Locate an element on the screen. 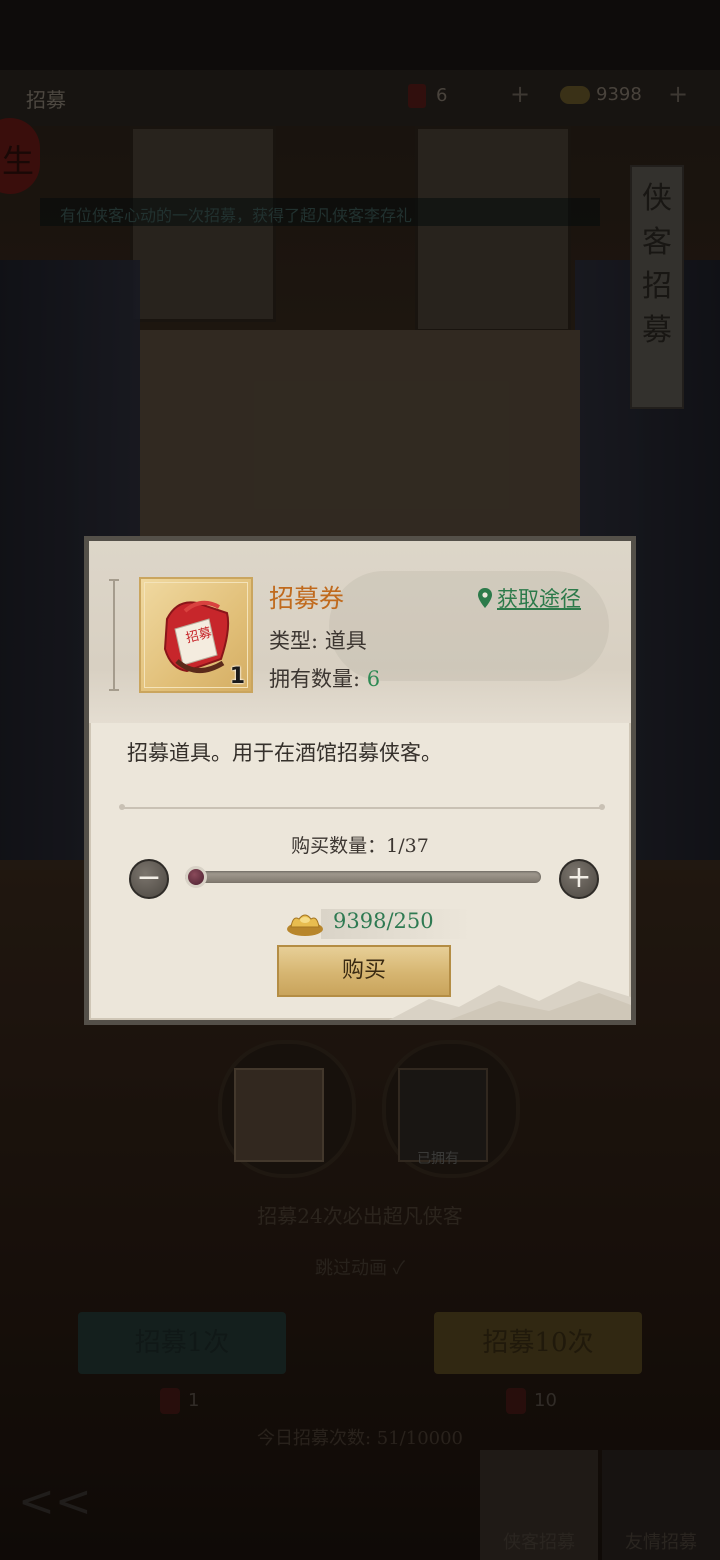  item-owned-count: 拥有数量: 6 is located at coordinates (324, 678).